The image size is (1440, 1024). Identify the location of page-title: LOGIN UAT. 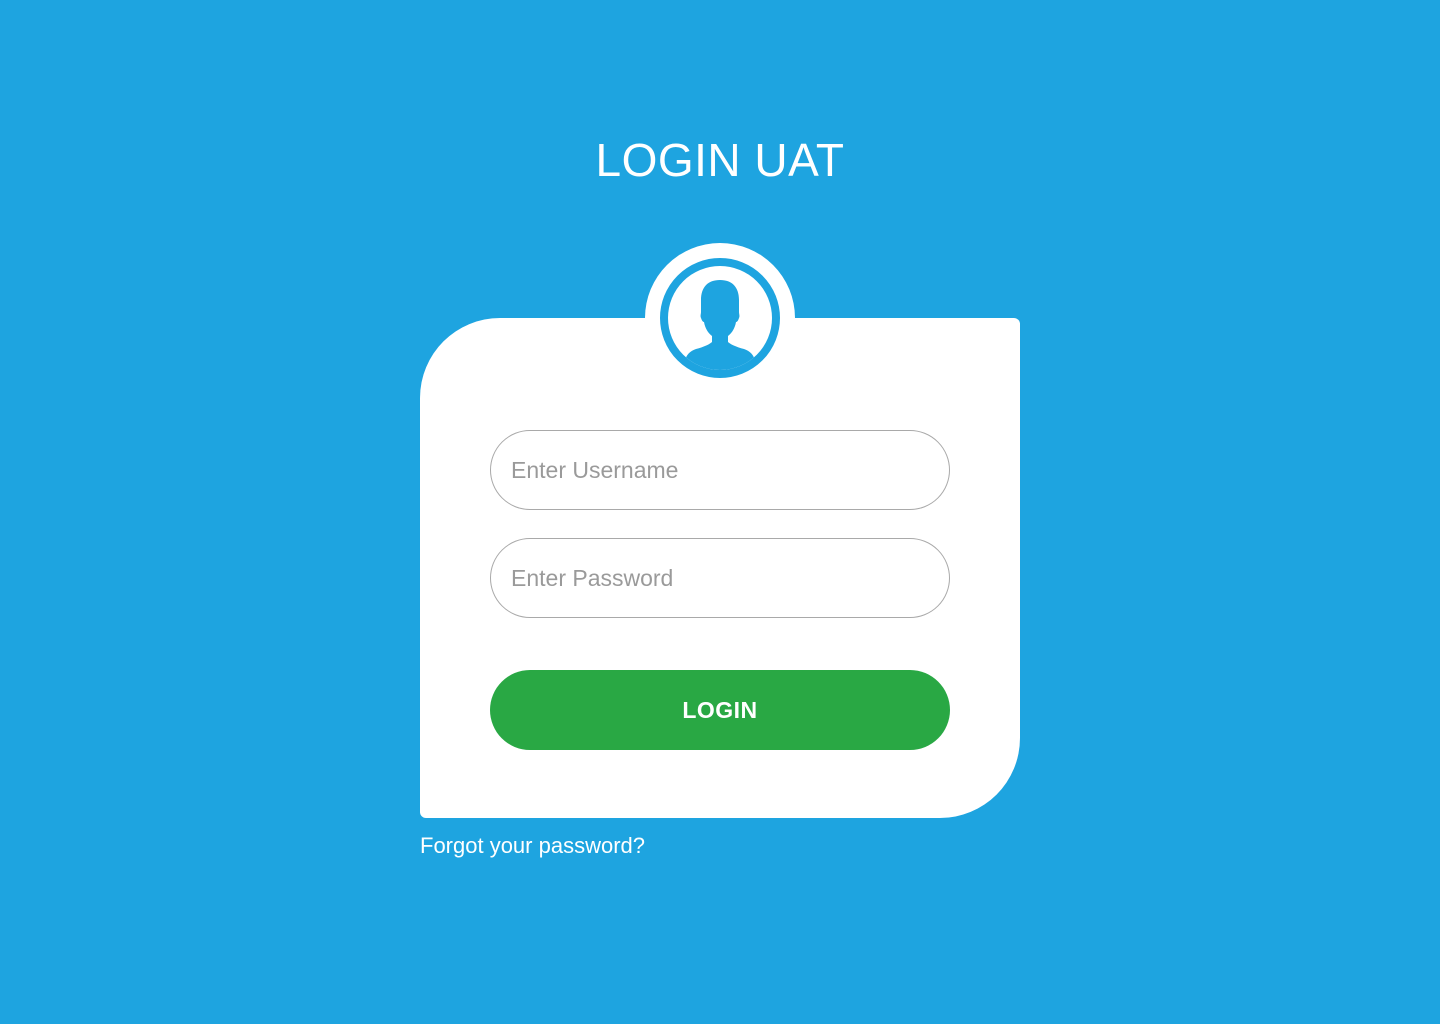
(720, 160).